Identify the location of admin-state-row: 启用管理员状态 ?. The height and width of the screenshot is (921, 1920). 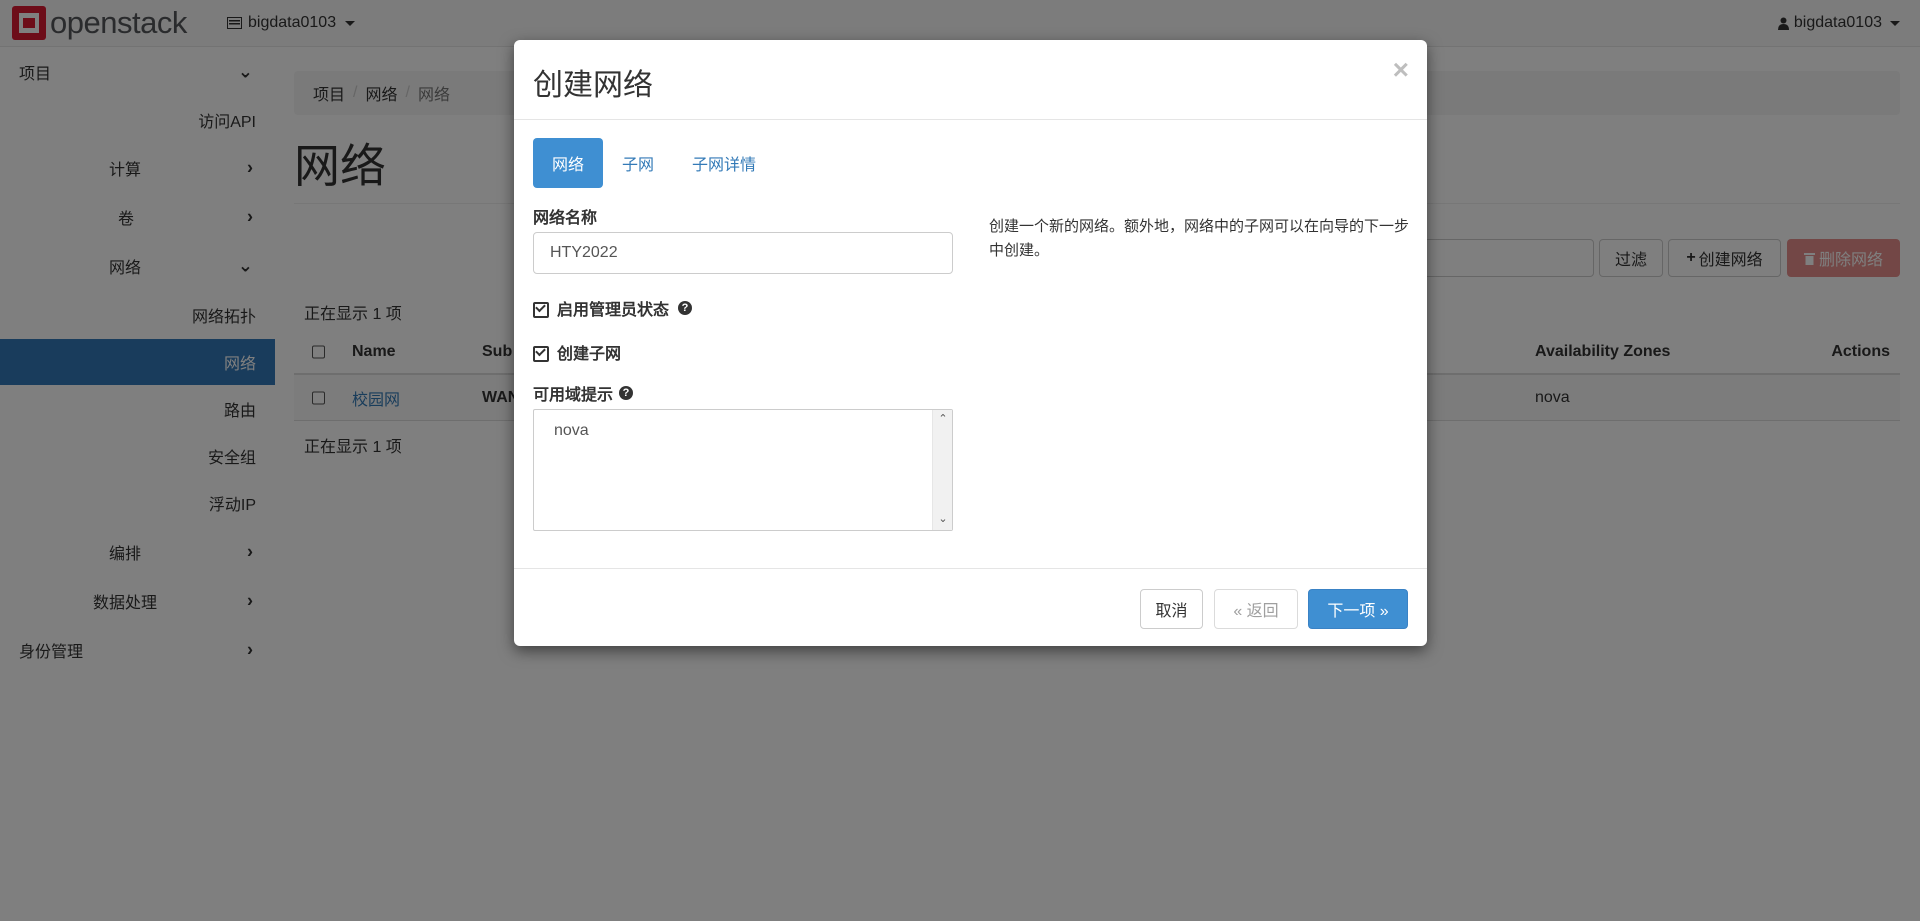
(613, 308).